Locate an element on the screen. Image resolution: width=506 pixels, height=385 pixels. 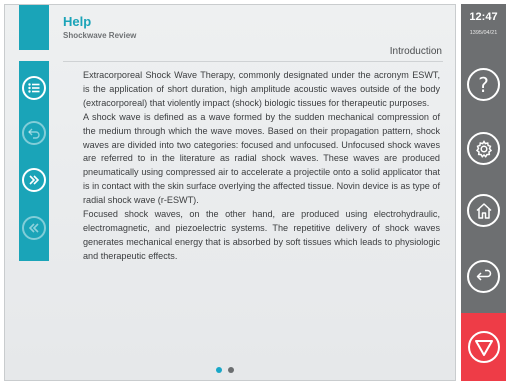
home-button is located at coordinates (483, 210).